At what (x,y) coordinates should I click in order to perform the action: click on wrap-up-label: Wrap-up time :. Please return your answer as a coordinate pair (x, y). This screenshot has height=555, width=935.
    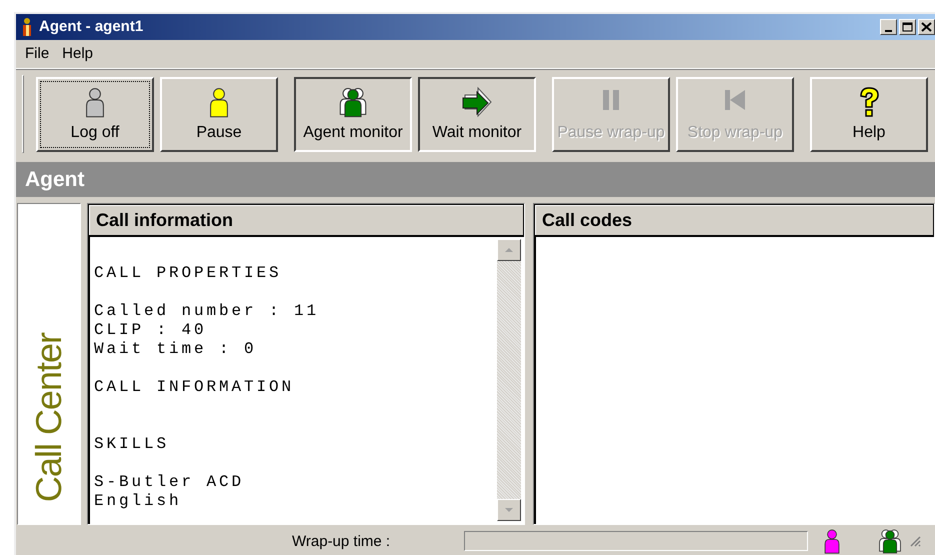
    Looking at the image, I should click on (342, 541).